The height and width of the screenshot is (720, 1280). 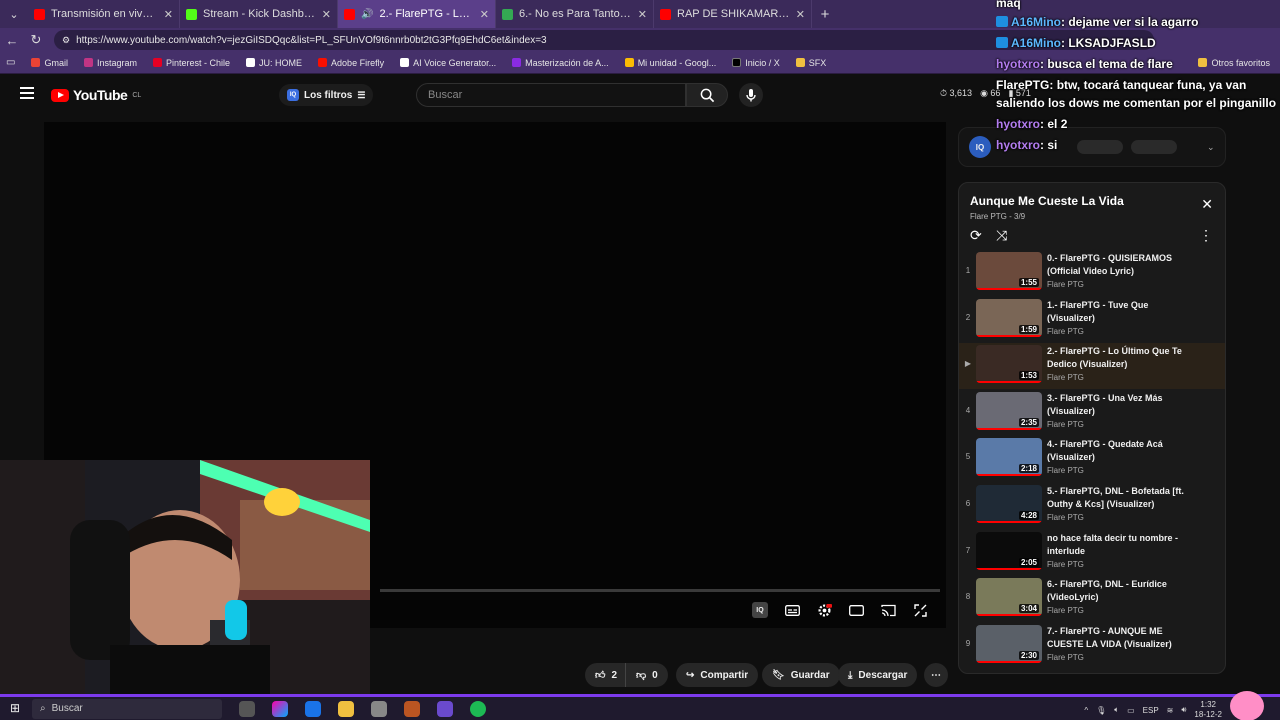 I want to click on tab-flareptg-video: 🔊 2.- FlarePTG - Lo Último Que ✕, so click(x=417, y=14).